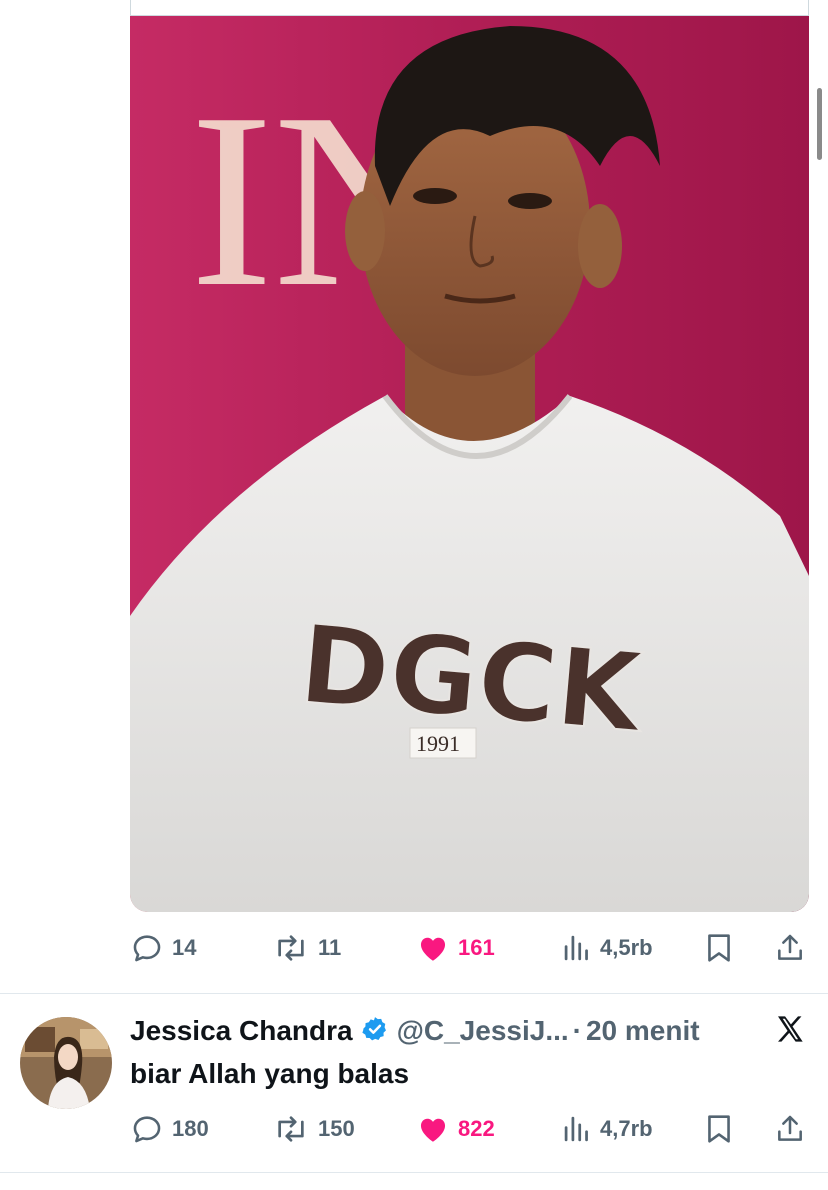 The image size is (828, 1190). Describe the element at coordinates (438, 743) in the screenshot. I see `shirt-year: 1991` at that location.